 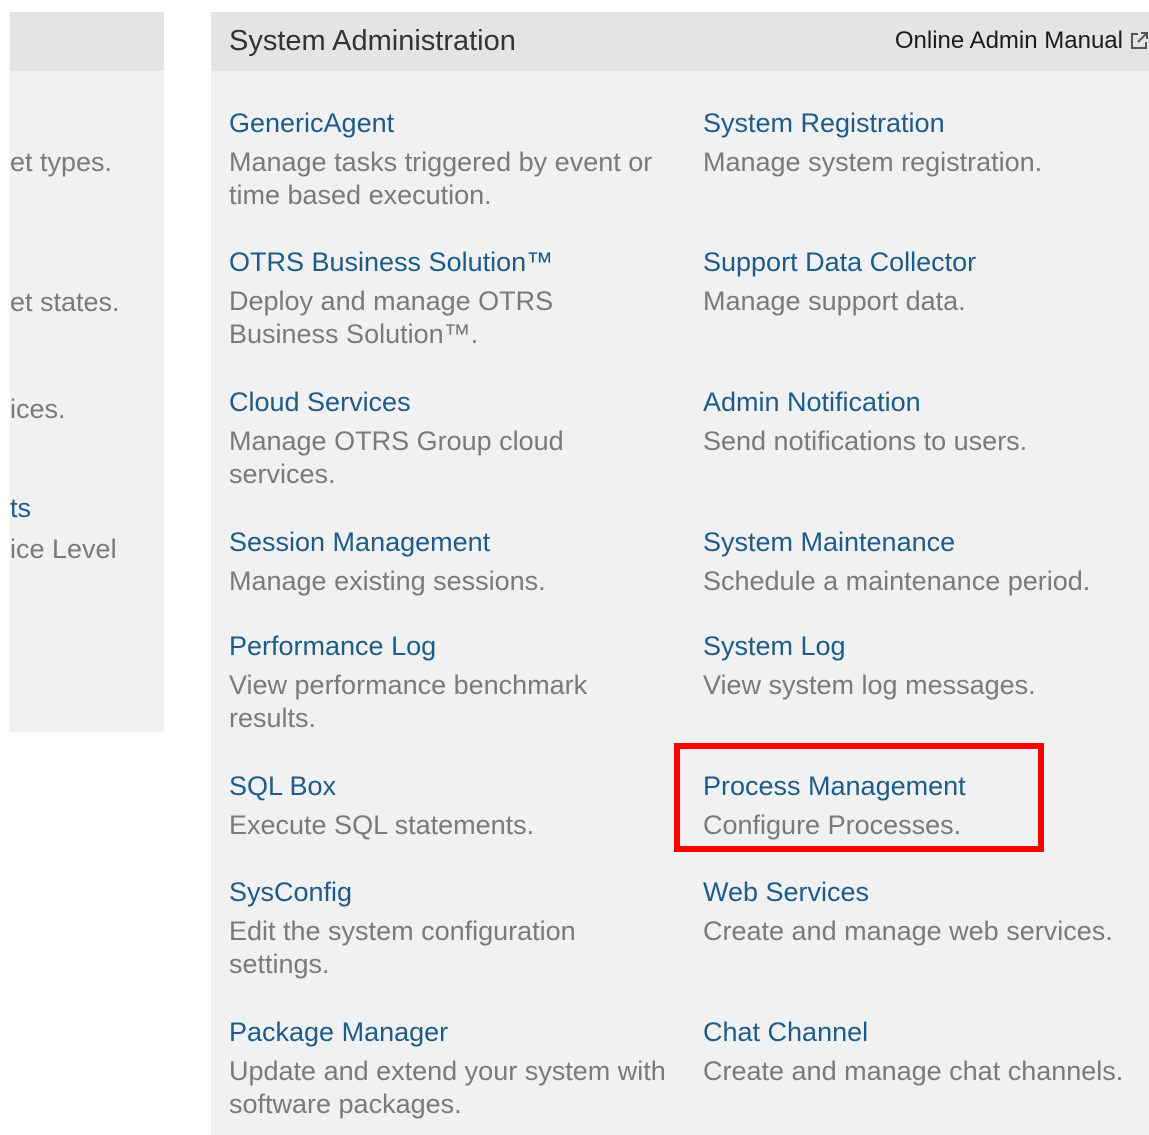 What do you see at coordinates (449, 1032) in the screenshot?
I see `admin-item-link: Package Manager` at bounding box center [449, 1032].